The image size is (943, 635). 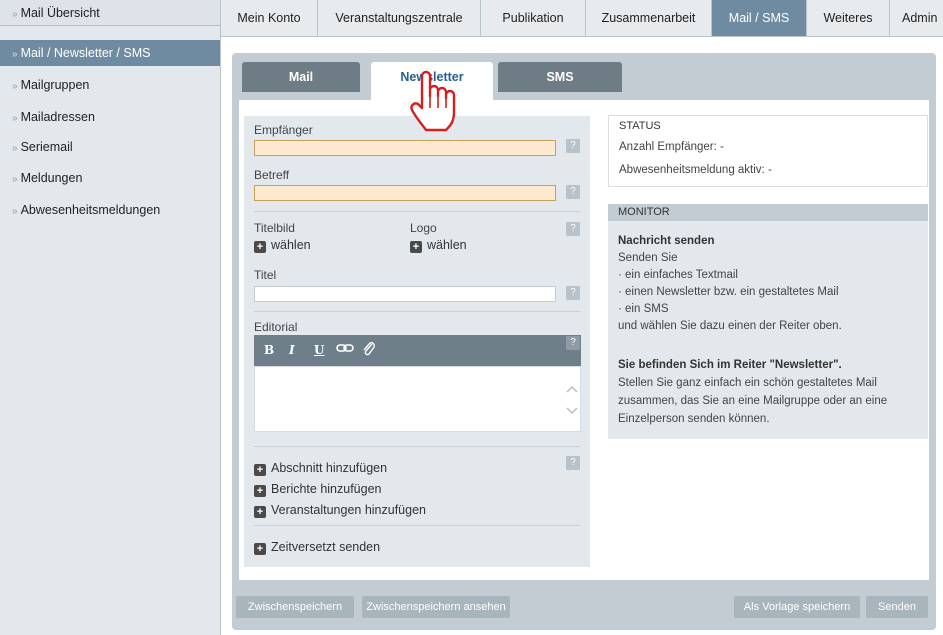 What do you see at coordinates (694, 419) in the screenshot?
I see `monitor-line: Einzelperson senden können.` at bounding box center [694, 419].